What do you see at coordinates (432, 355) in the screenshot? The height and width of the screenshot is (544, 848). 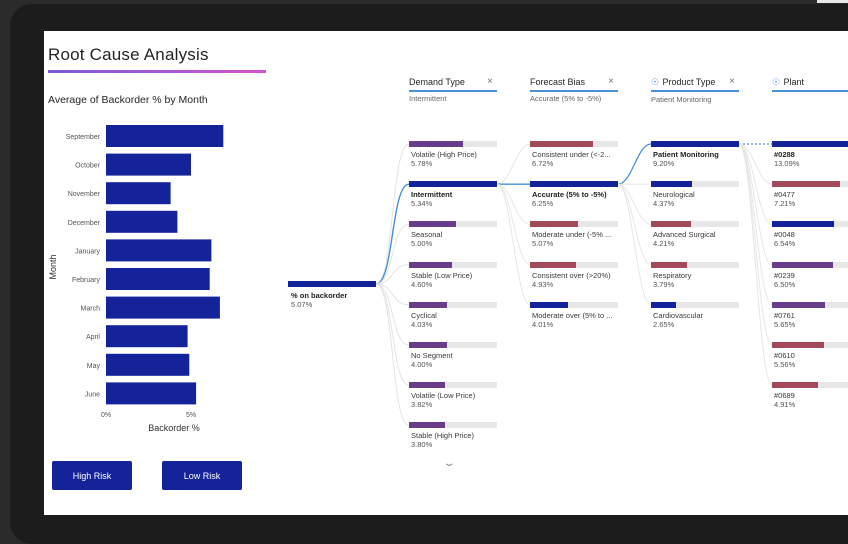 I see `node-label: No Segment` at bounding box center [432, 355].